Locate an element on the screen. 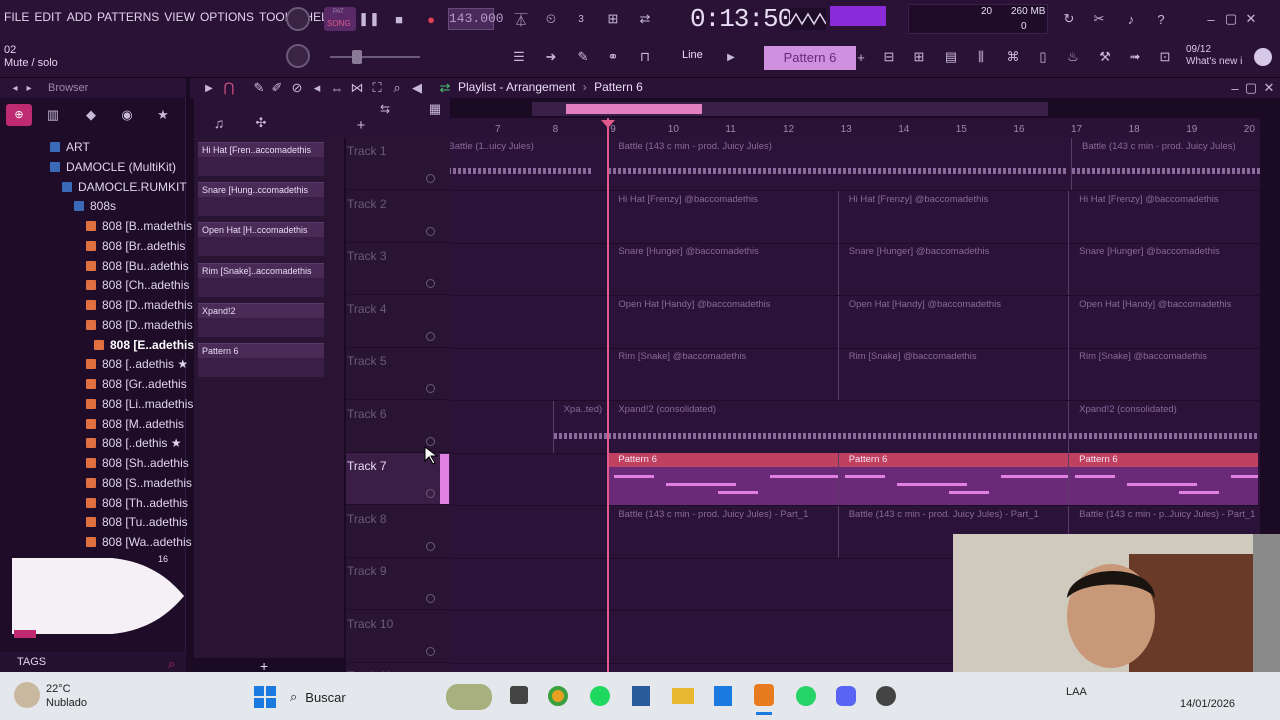 The image size is (1280, 720). mute-tool-icon: ◂ is located at coordinates (317, 88).